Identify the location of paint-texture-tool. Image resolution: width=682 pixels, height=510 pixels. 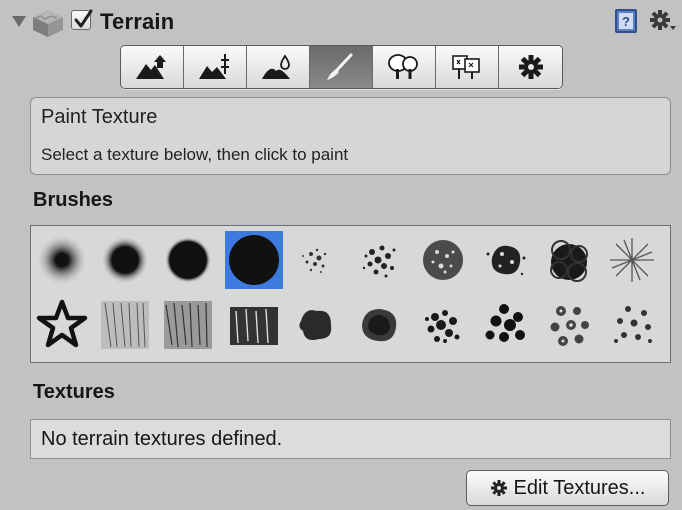
(341, 67).